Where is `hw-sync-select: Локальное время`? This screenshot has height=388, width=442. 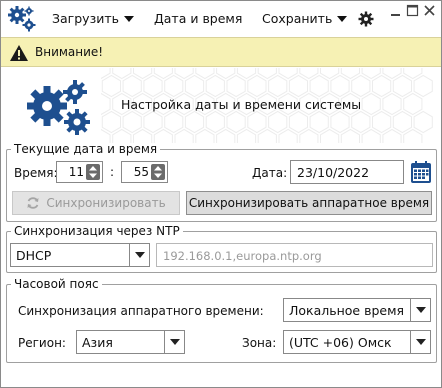 hw-sync-select: Локальное время is located at coordinates (357, 310).